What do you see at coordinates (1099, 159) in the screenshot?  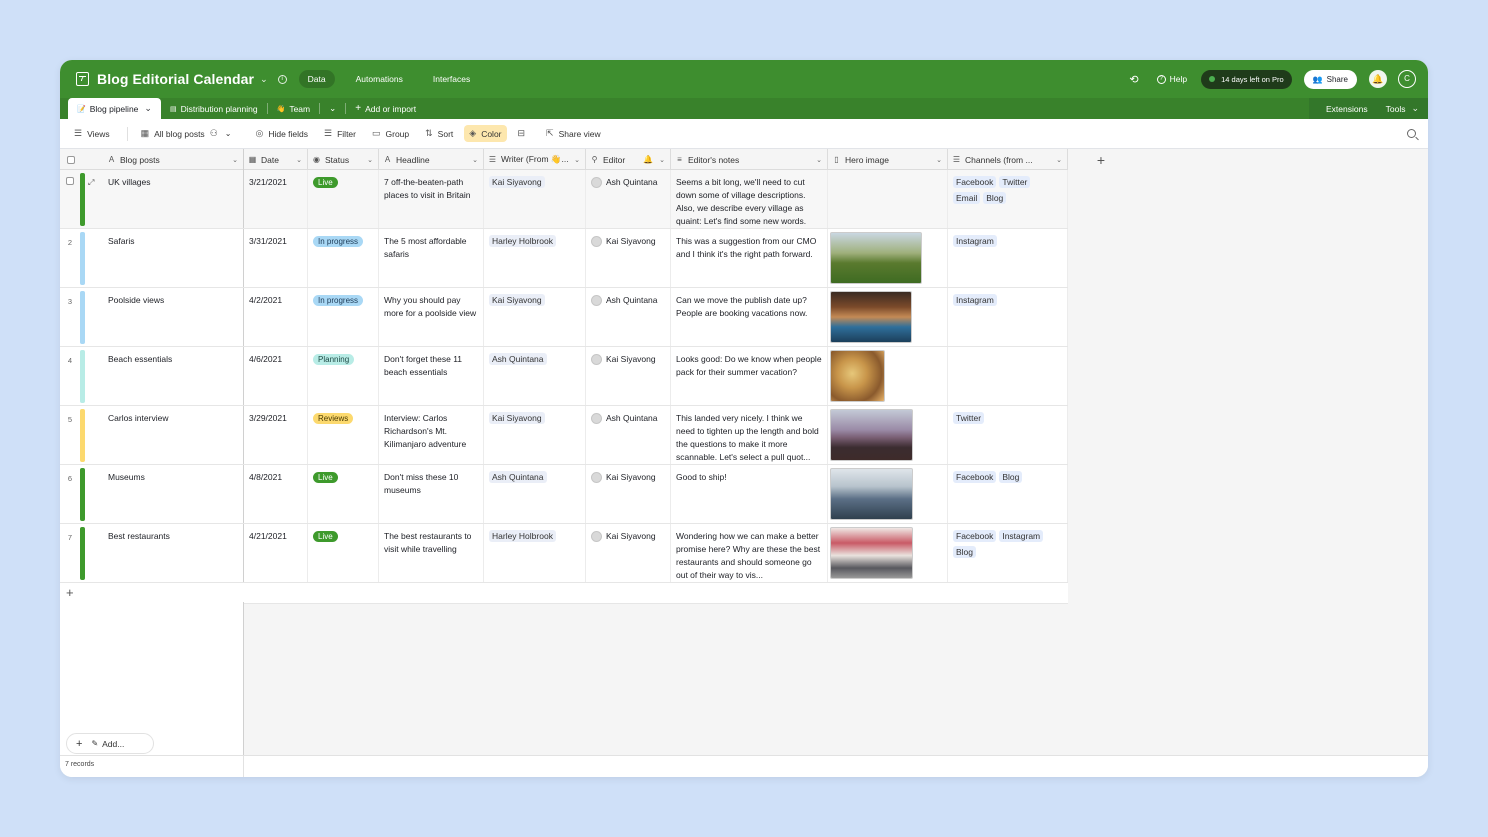 I see `add-column-button: +` at bounding box center [1099, 159].